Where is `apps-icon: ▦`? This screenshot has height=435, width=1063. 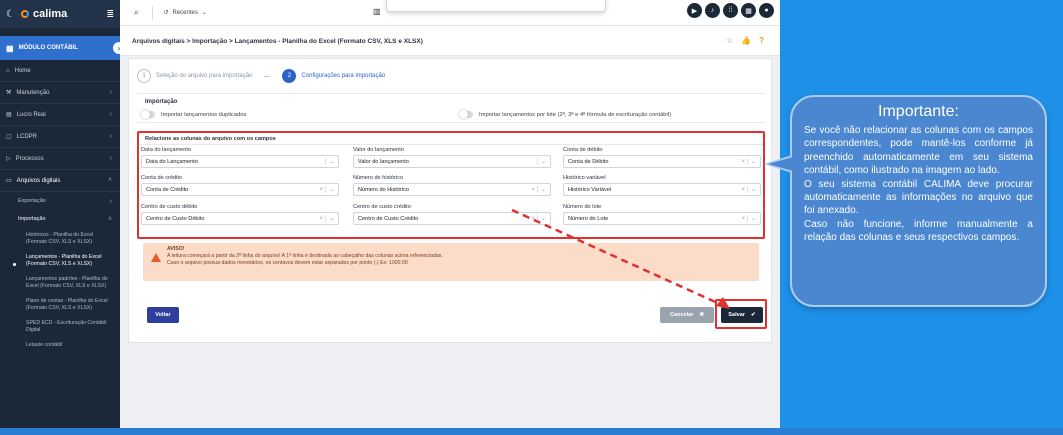
apps-icon: ▦ is located at coordinates (748, 10).